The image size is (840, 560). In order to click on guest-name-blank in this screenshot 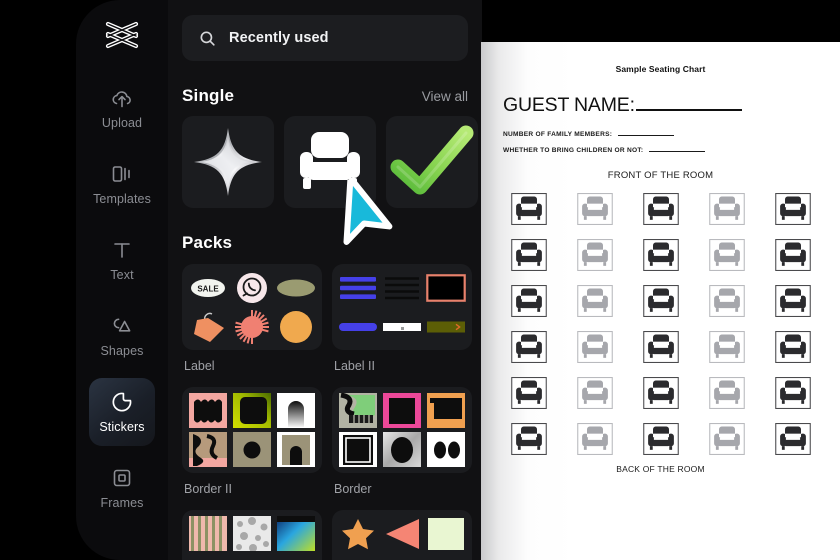, I will do `click(688, 103)`.